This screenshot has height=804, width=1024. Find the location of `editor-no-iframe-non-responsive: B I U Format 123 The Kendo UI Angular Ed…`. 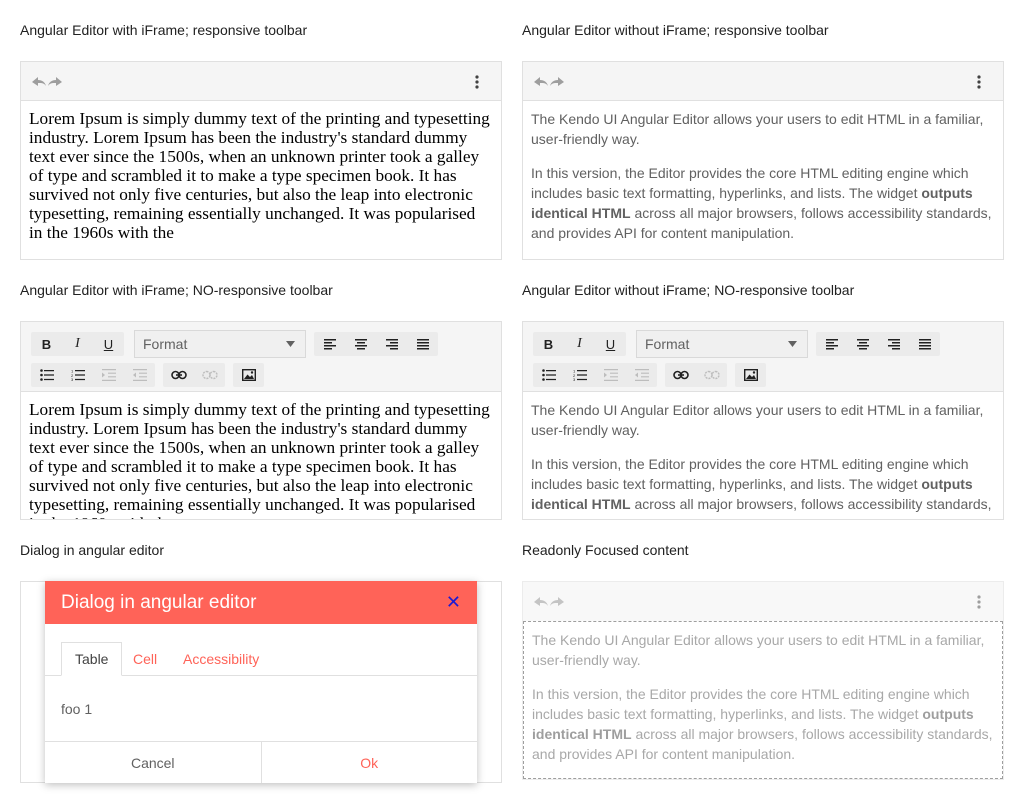

editor-no-iframe-non-responsive: B I U Format 123 The Kendo UI Angular Ed… is located at coordinates (763, 420).